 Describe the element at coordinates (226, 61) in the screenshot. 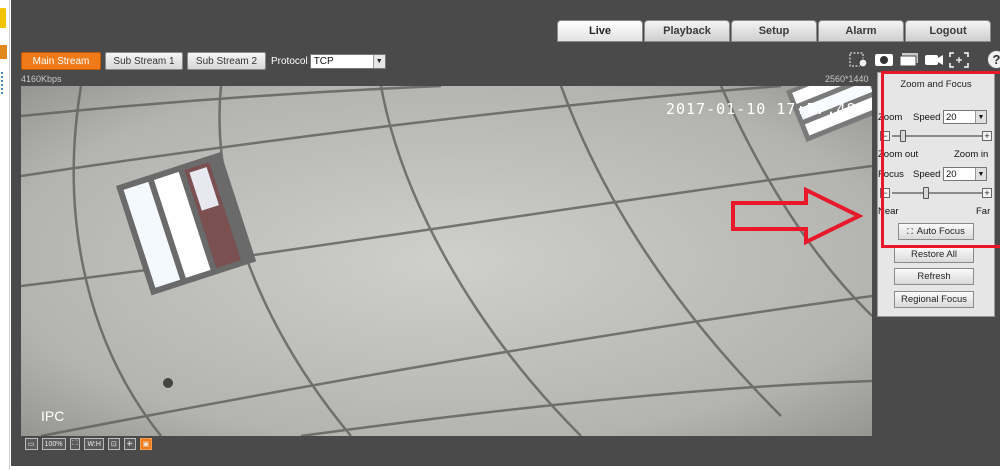

I see `sub-stream-2-button: Sub Stream 2` at that location.